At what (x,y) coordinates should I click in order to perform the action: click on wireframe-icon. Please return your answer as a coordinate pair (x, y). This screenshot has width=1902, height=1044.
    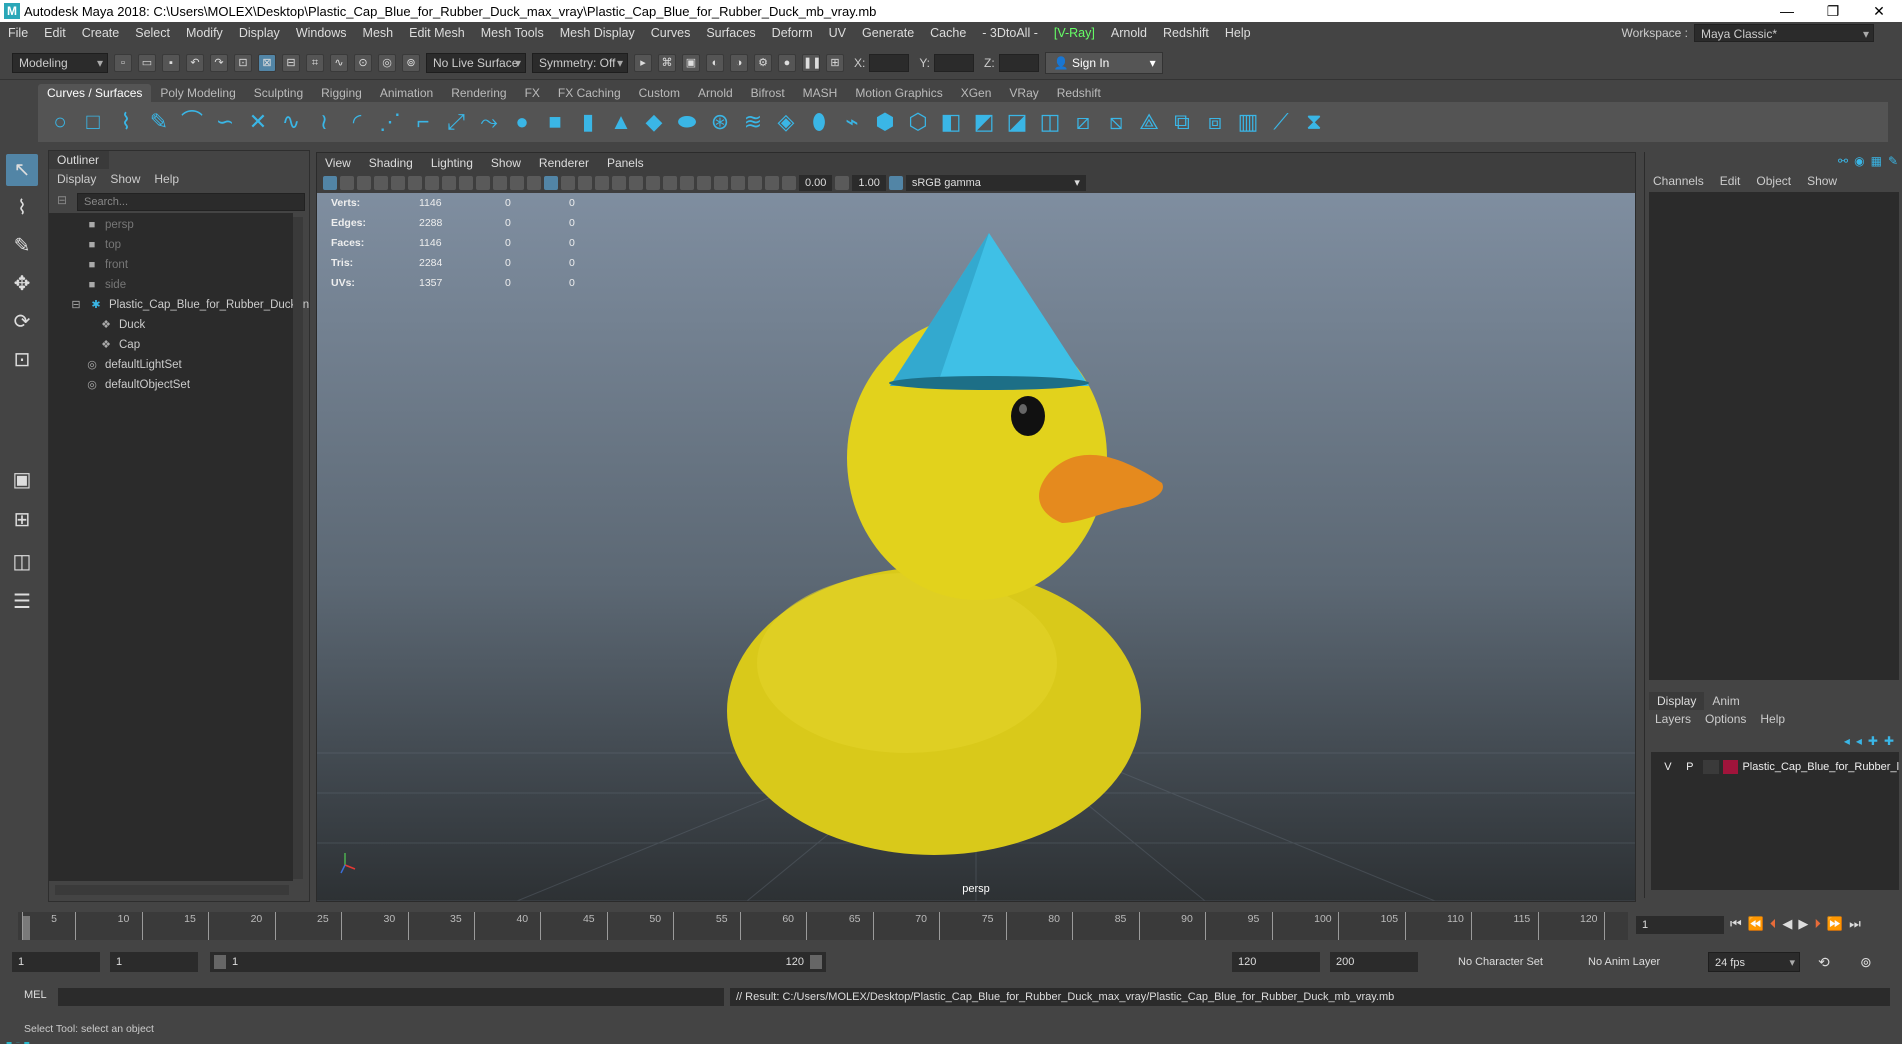
    Looking at the image, I should click on (534, 183).